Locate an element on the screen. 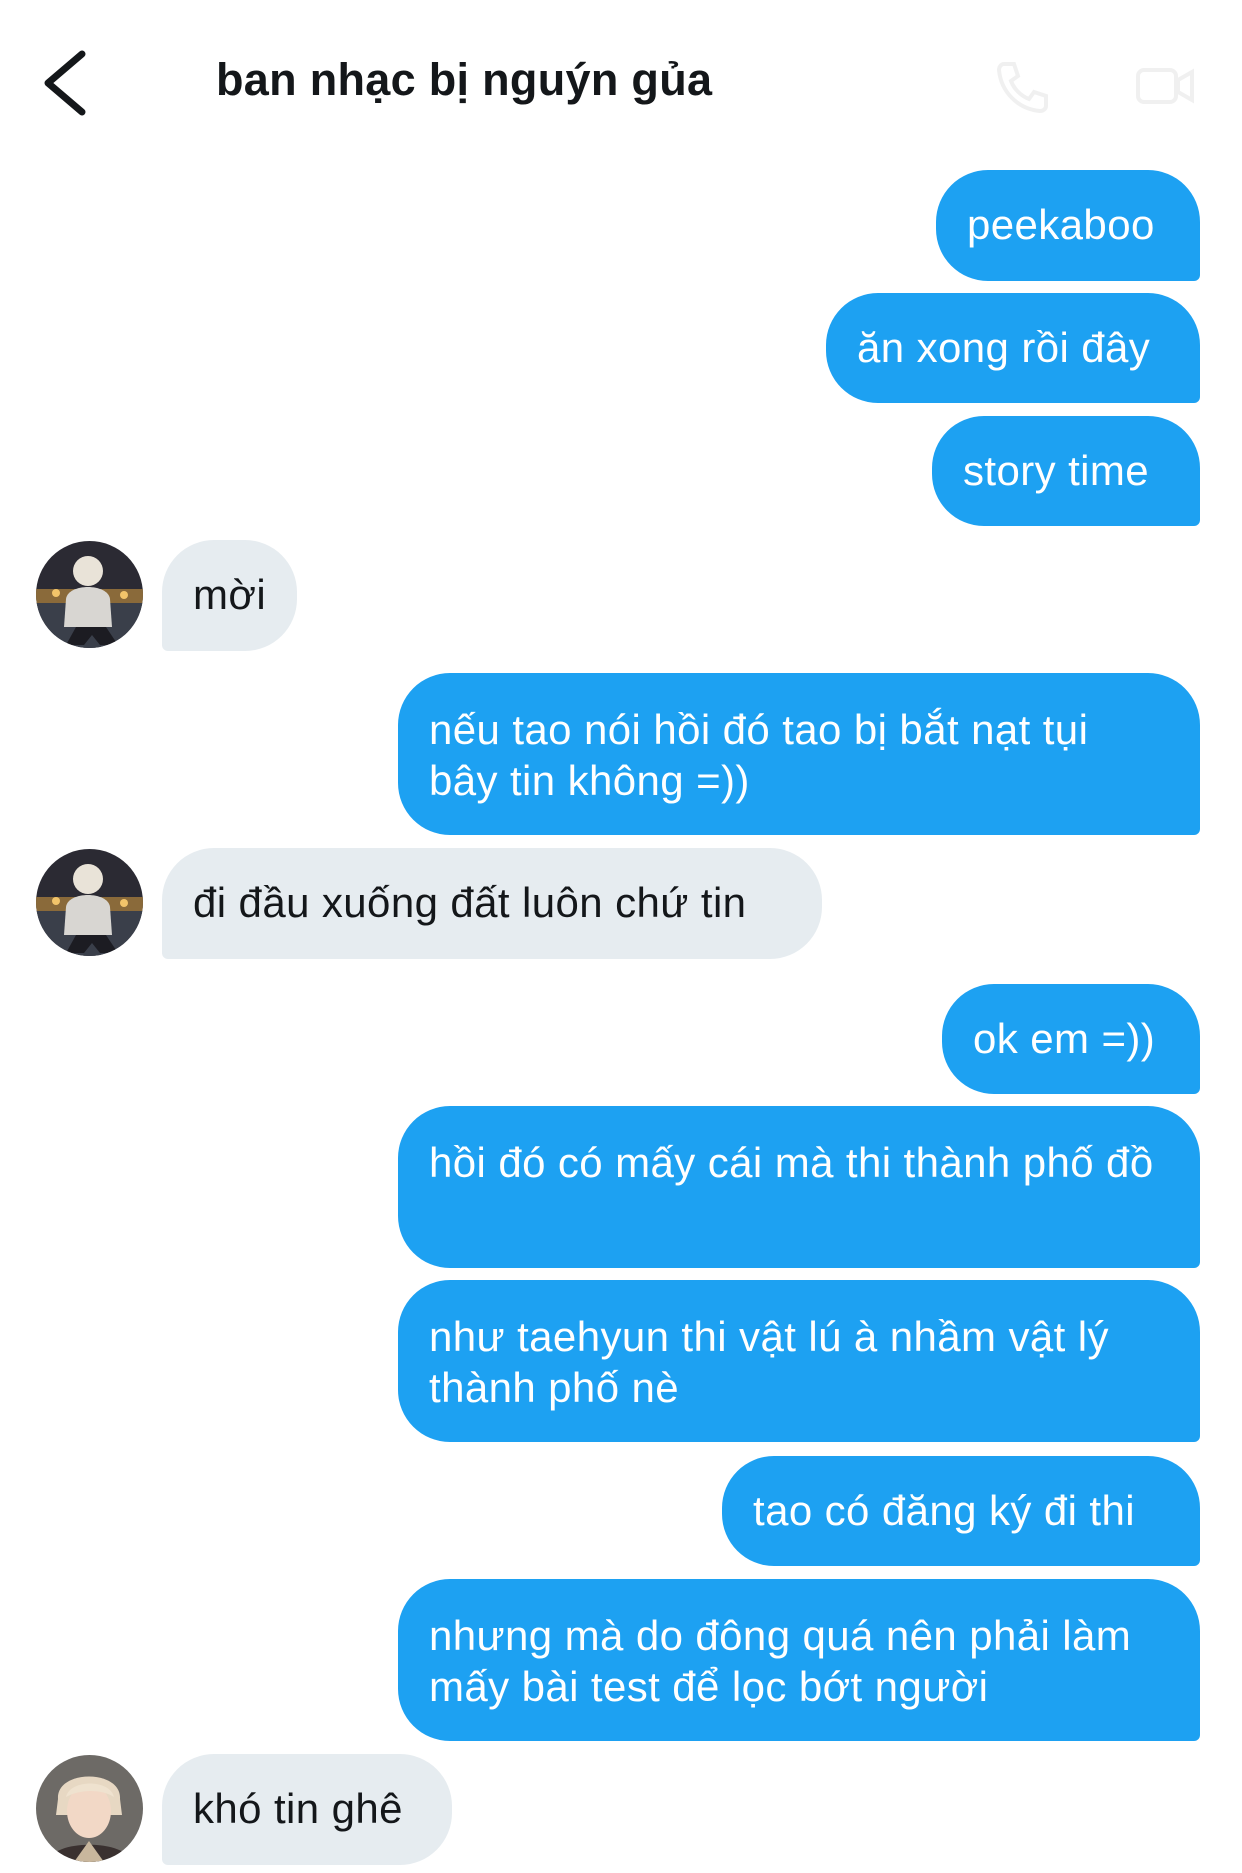  conversation-title: ban nhạc bị nguýn gủa is located at coordinates (464, 79).